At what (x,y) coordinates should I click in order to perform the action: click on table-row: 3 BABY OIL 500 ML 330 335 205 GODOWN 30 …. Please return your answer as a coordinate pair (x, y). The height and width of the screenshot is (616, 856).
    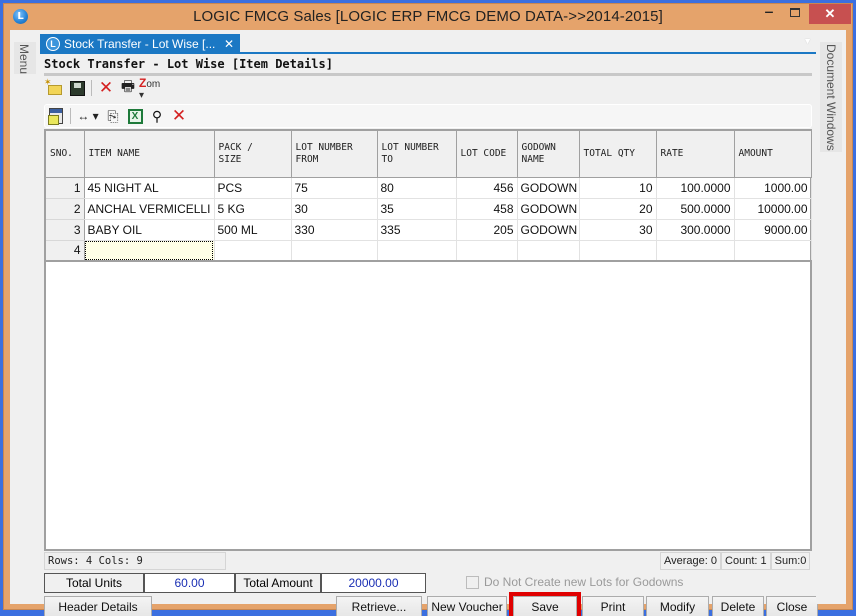
    Looking at the image, I should click on (429, 230).